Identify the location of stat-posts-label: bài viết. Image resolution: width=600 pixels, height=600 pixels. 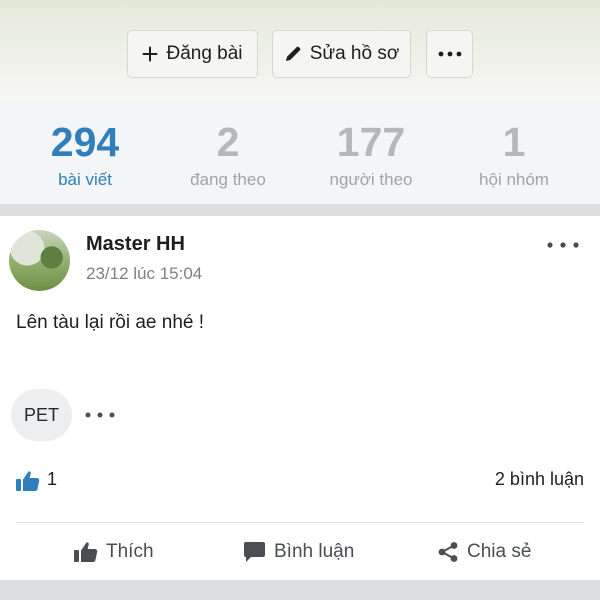
(85, 179).